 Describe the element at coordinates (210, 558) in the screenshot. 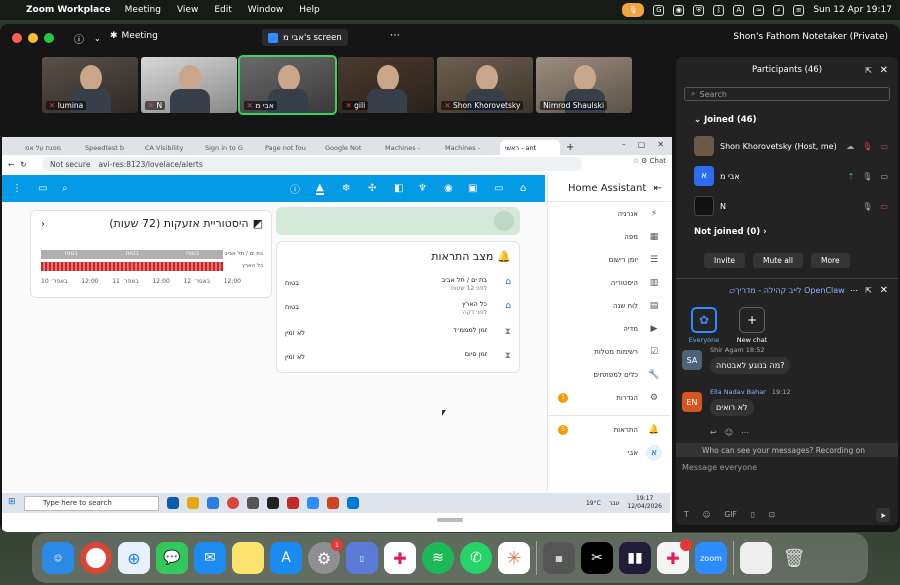

I see `mail-icon: ✉` at that location.